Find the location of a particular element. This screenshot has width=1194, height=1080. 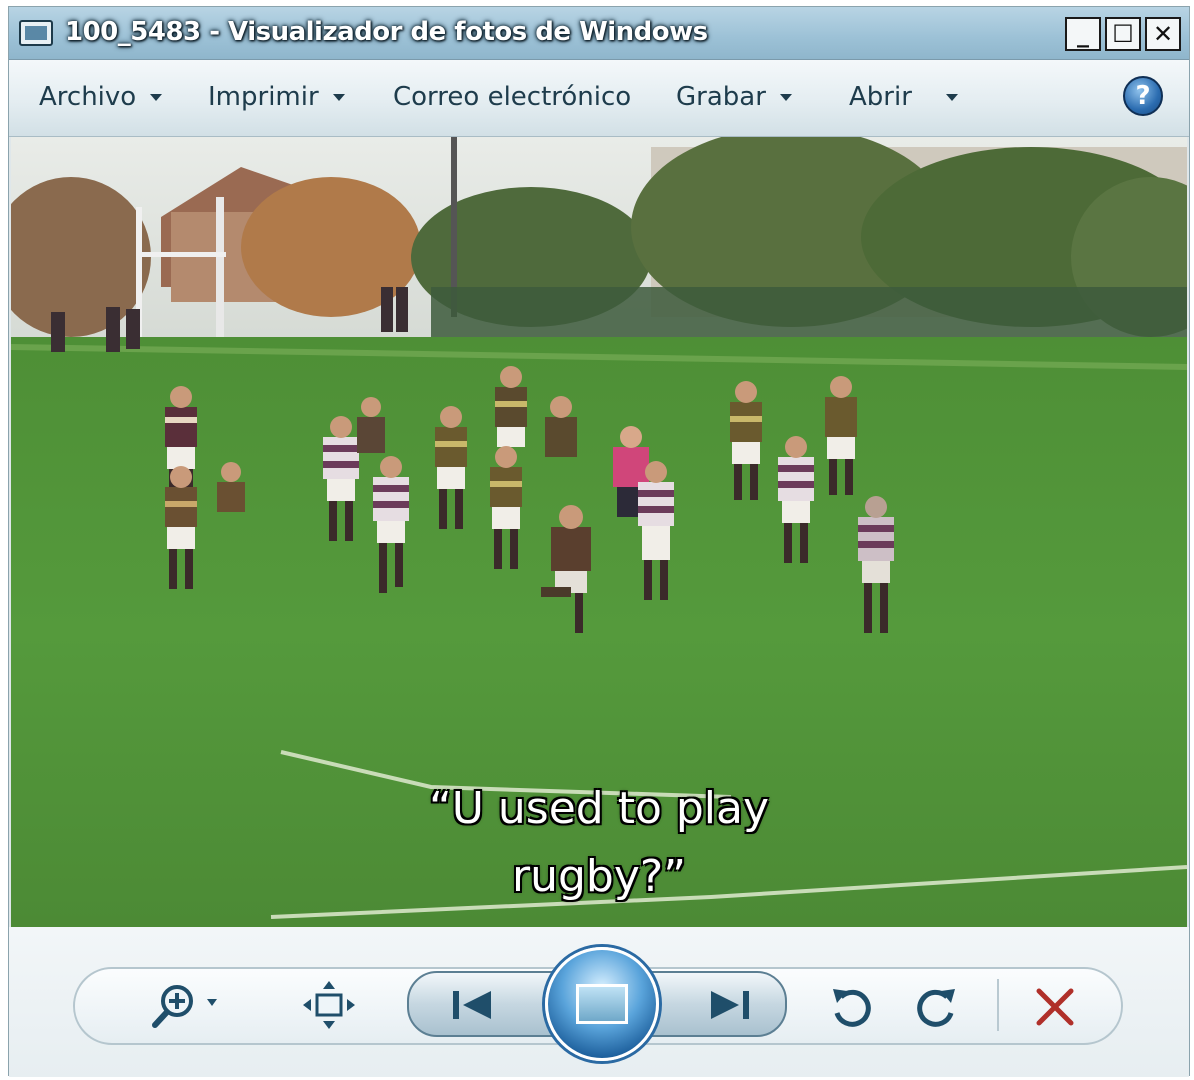

minimize-button: _ is located at coordinates (1083, 34).